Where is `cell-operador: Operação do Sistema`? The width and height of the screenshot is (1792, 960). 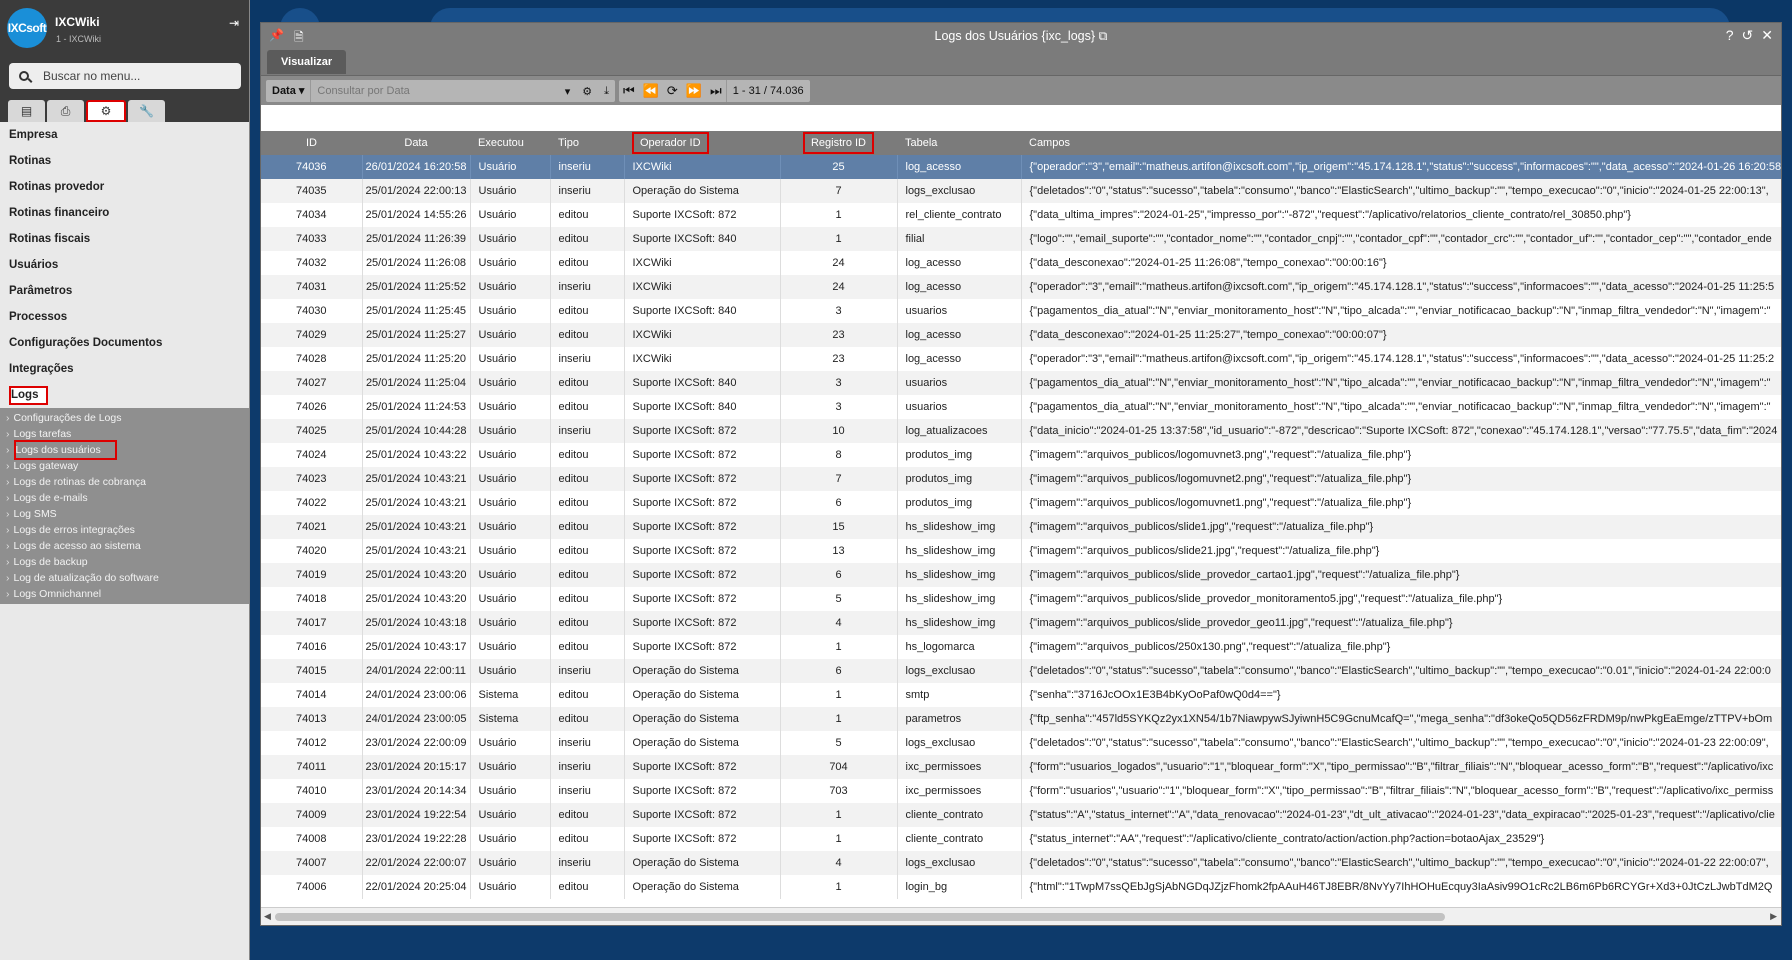 cell-operador: Operação do Sistema is located at coordinates (702, 671).